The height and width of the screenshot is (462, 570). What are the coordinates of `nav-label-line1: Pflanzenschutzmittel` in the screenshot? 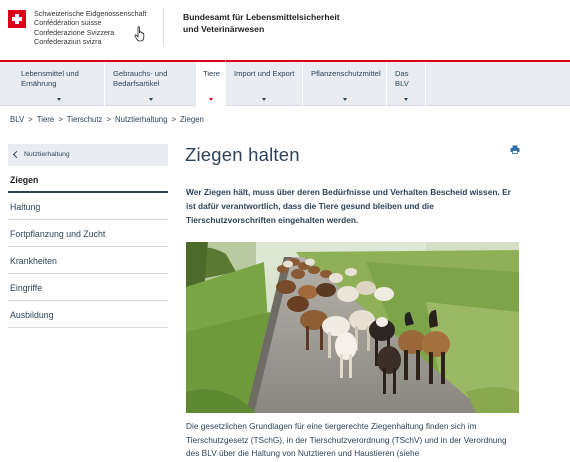 It's located at (346, 73).